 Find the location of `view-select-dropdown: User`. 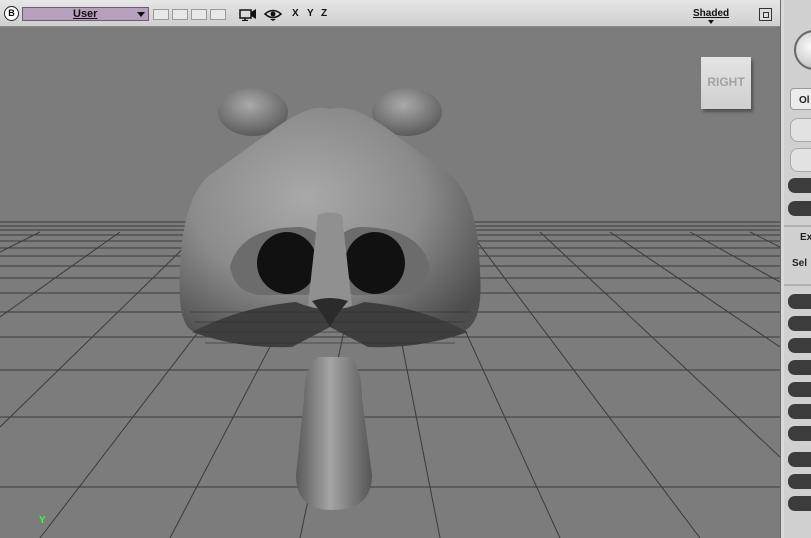

view-select-dropdown: User is located at coordinates (85, 14).